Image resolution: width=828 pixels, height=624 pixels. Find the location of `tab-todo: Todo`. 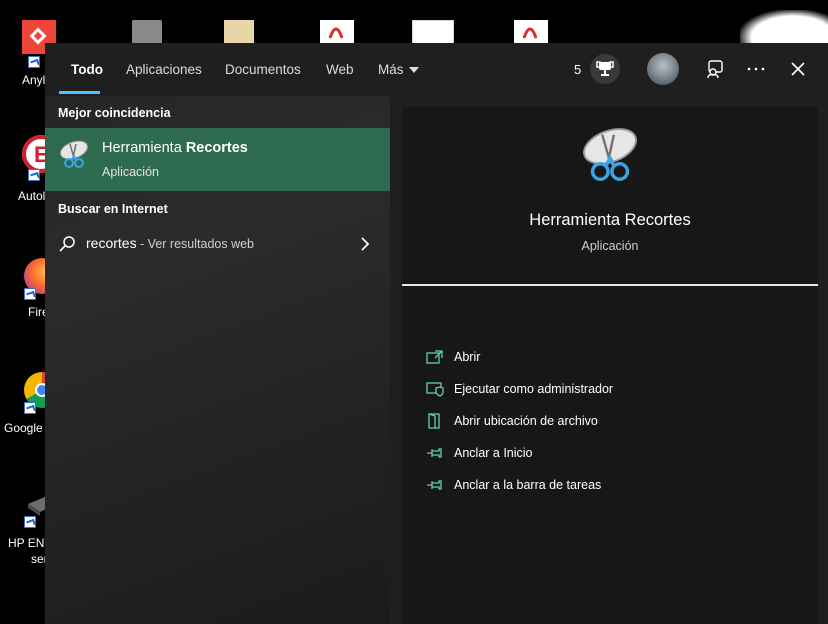

tab-todo: Todo is located at coordinates (87, 69).